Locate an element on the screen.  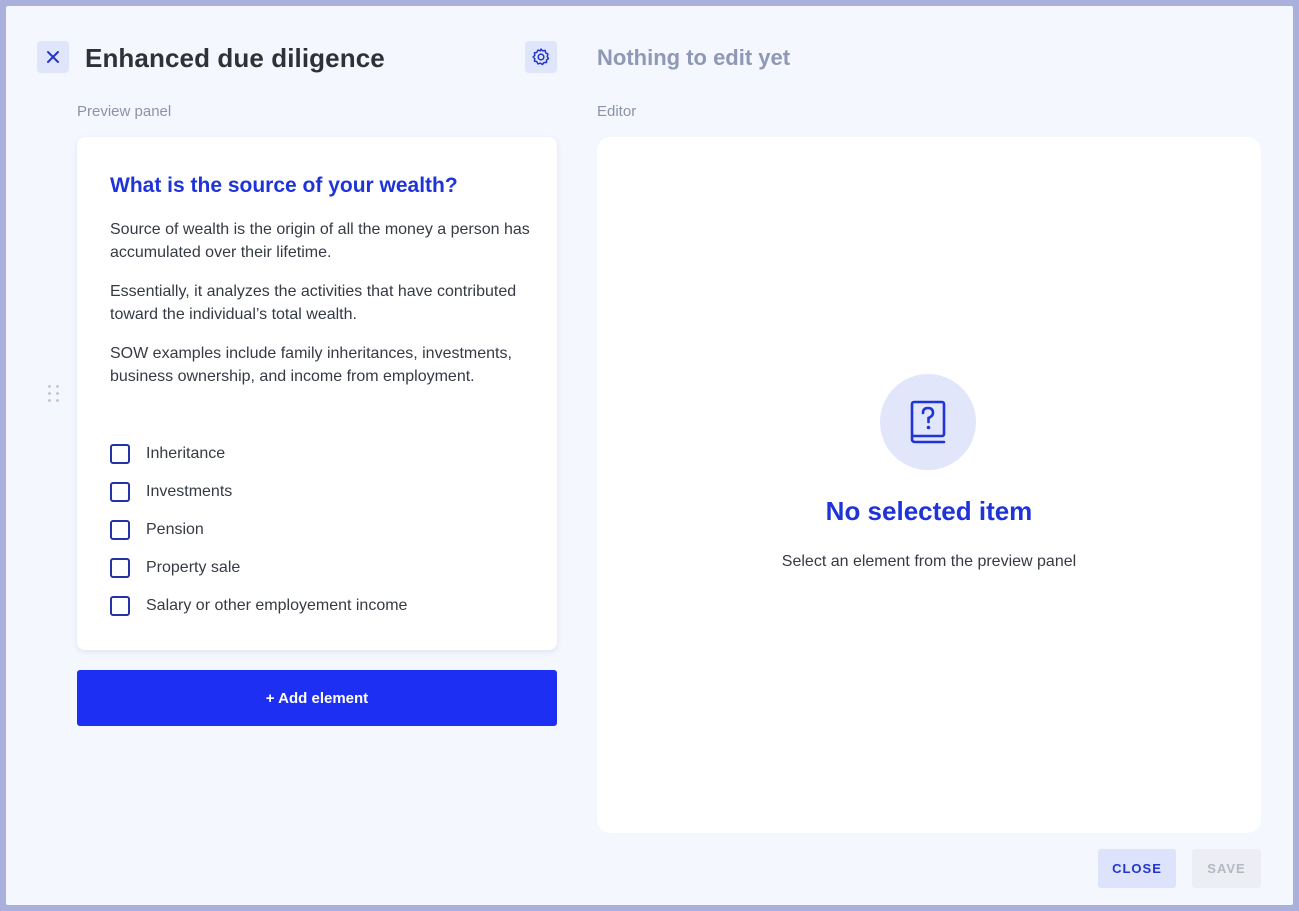
option-salary: Salary or other employement income is located at coordinates (258, 606).